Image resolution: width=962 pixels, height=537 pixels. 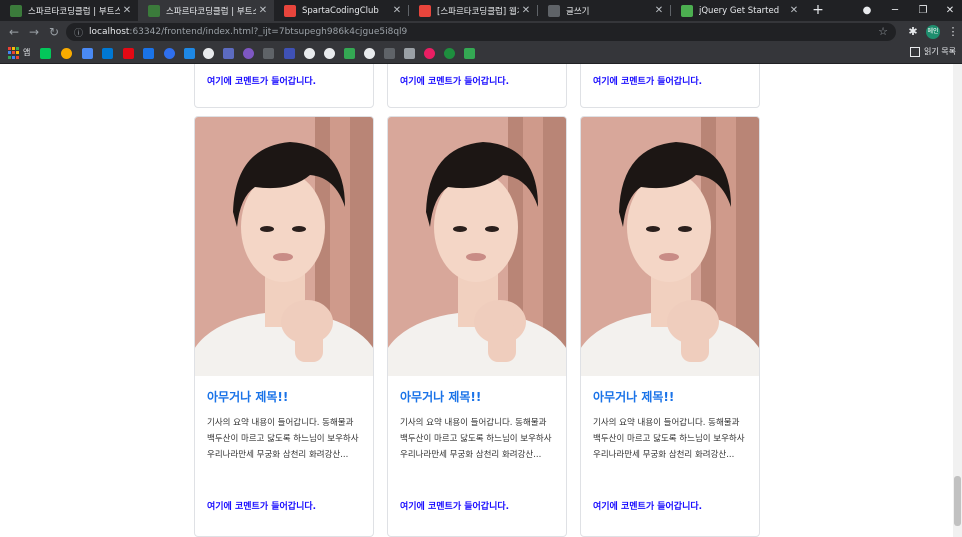 What do you see at coordinates (953, 32) in the screenshot?
I see `menu-kebab-icon: ⋮` at bounding box center [953, 32].